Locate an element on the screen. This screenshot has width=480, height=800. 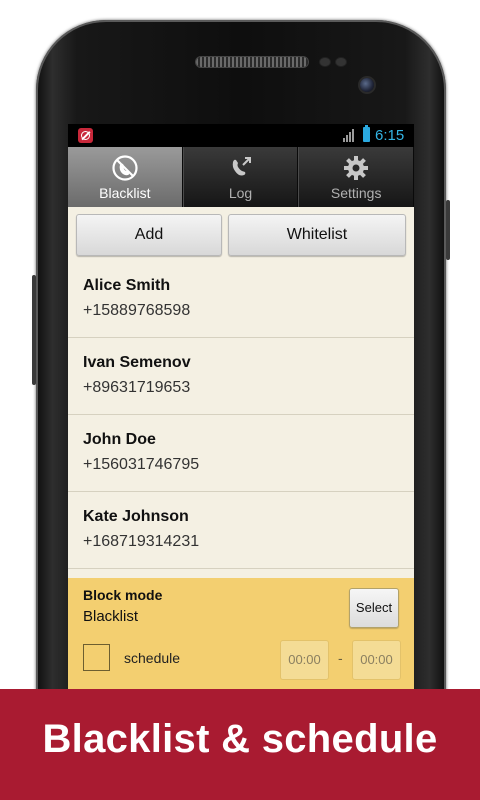
gear-icon is located at coordinates (356, 168).